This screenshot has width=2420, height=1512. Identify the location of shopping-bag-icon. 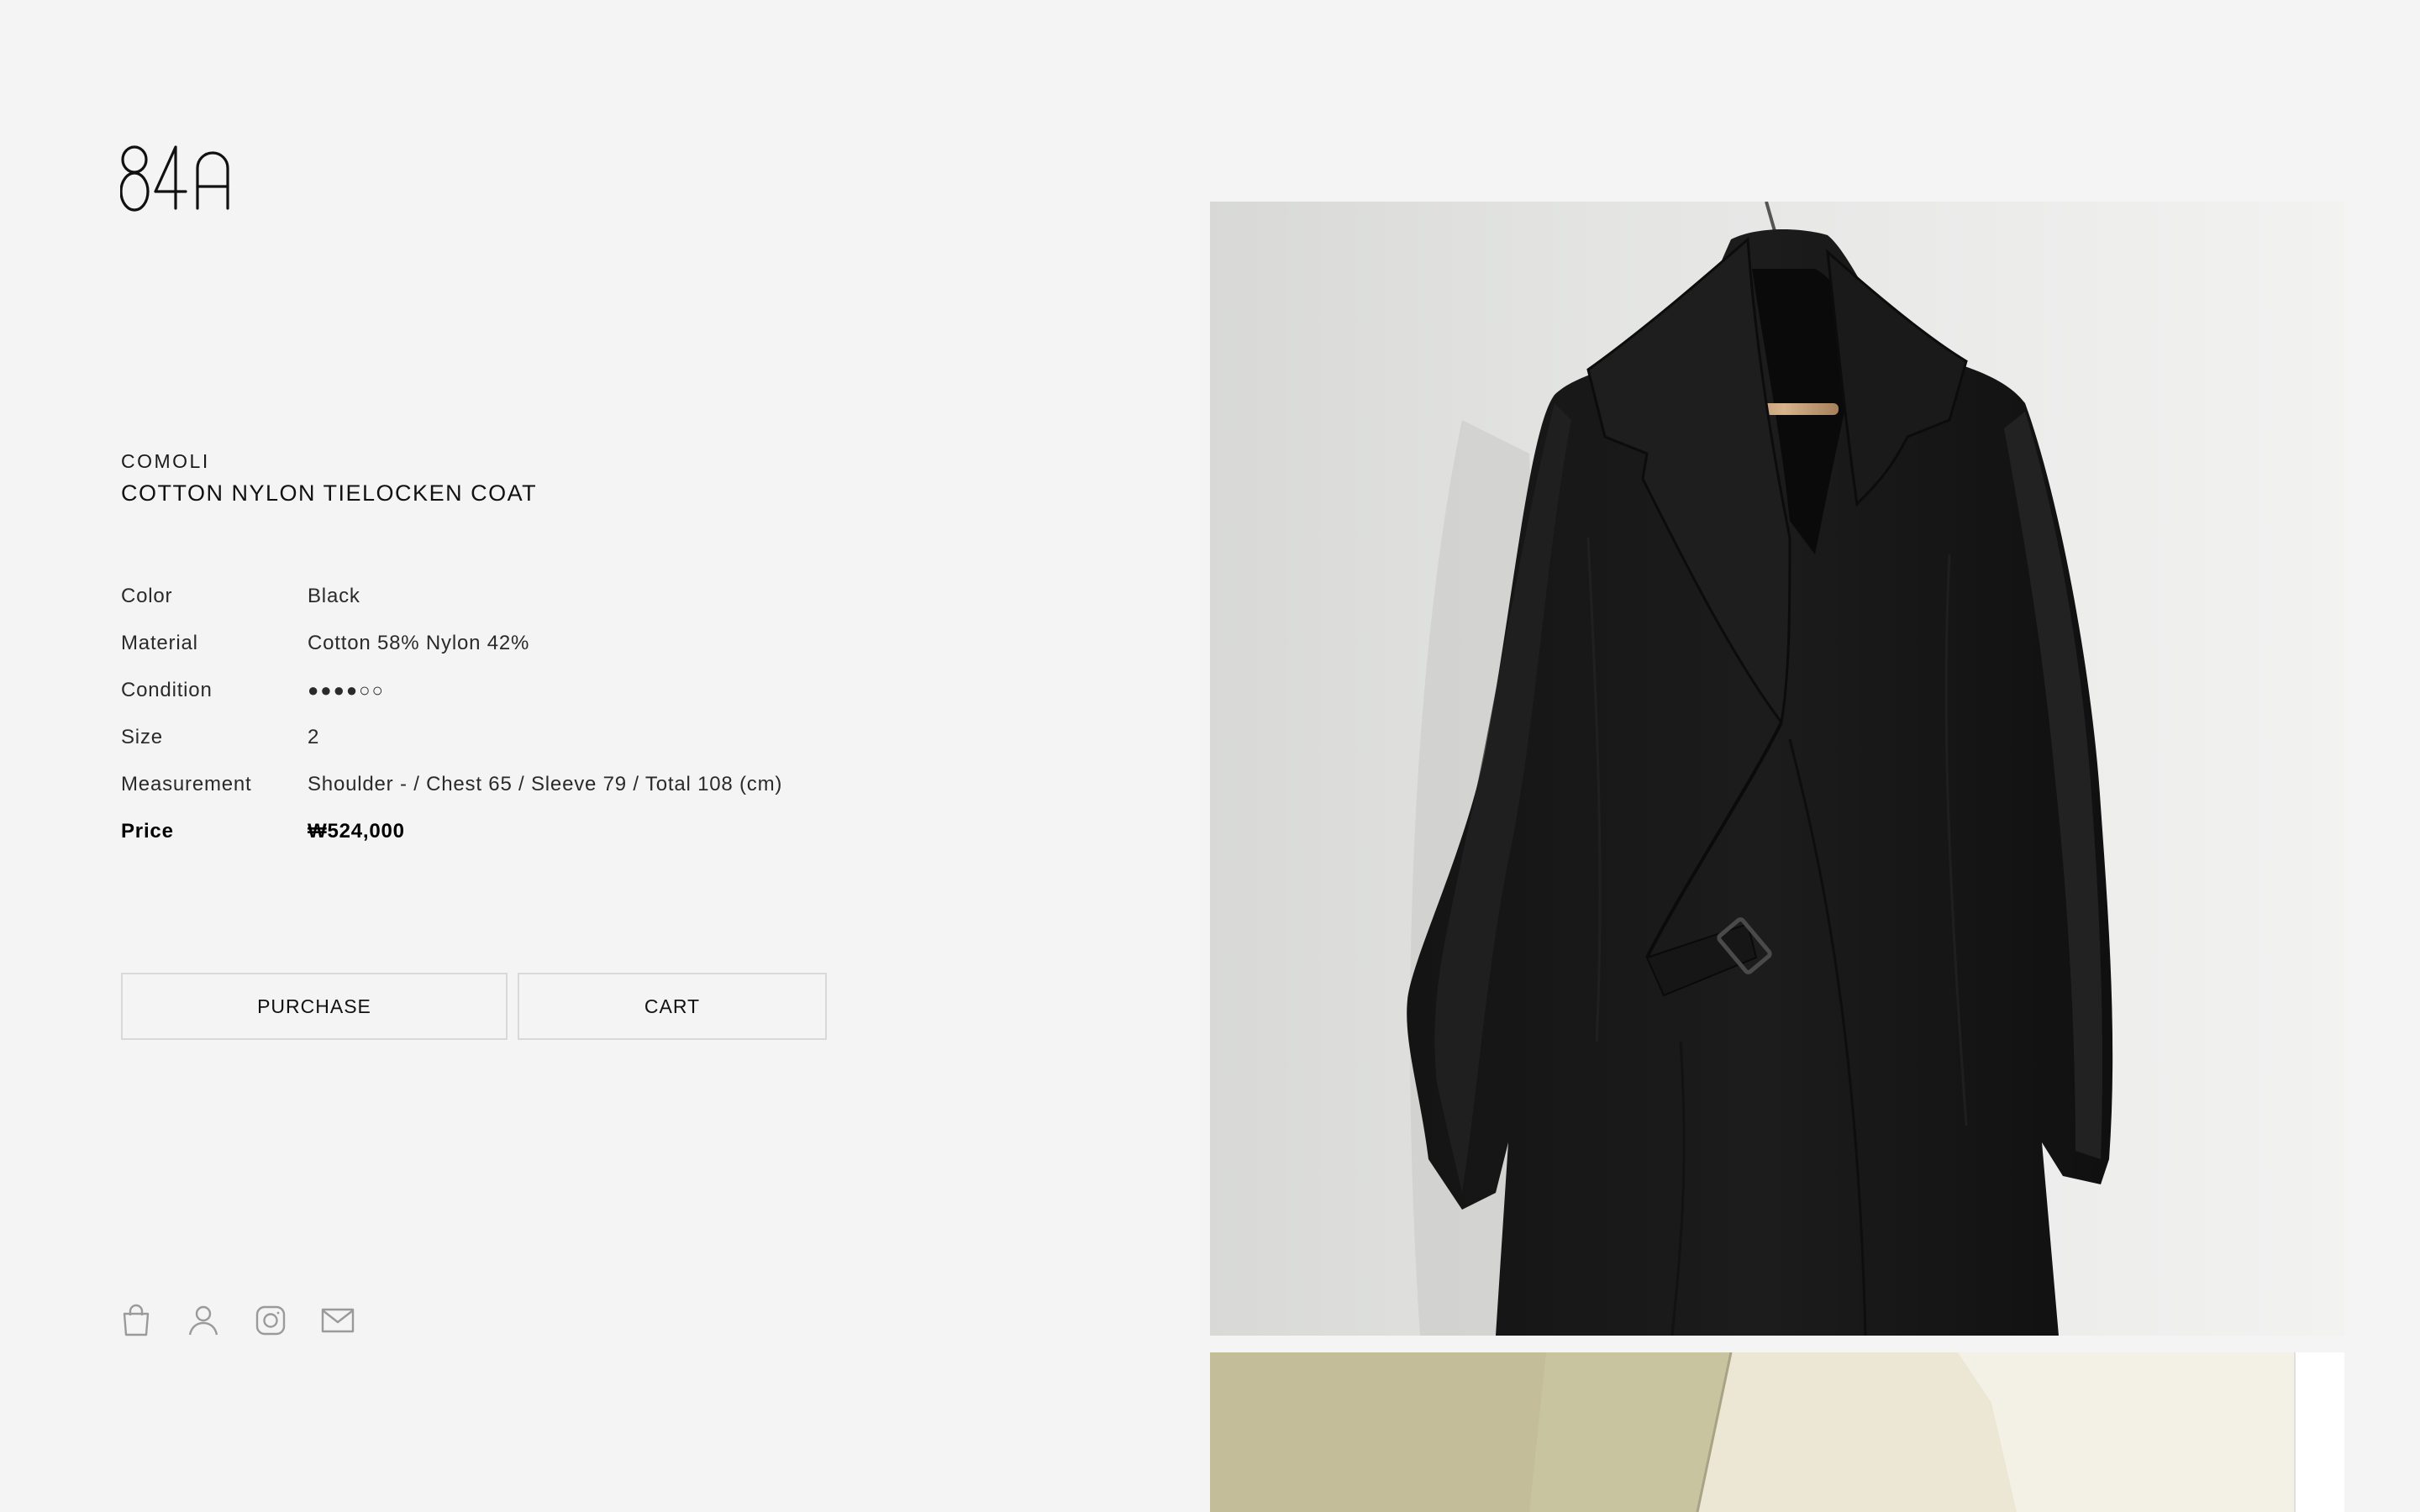
(136, 1320).